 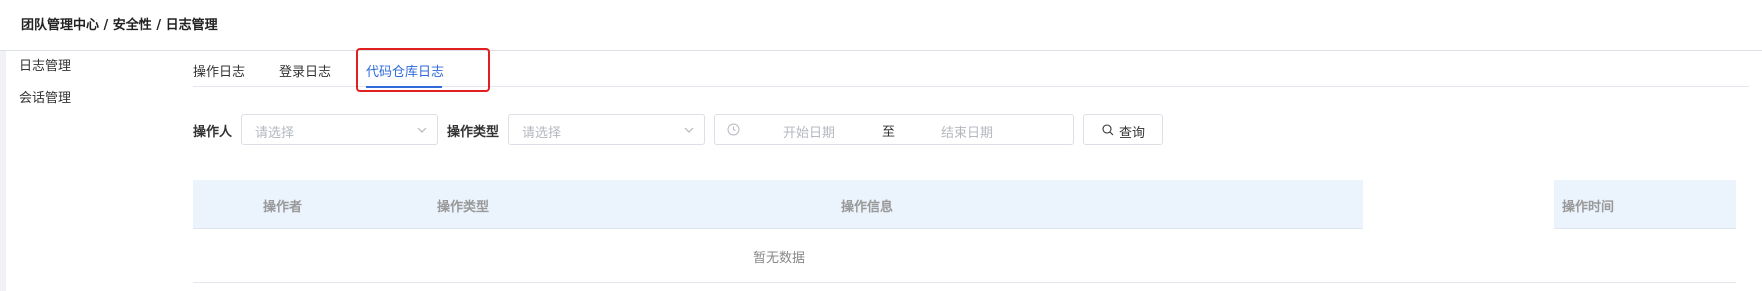 What do you see at coordinates (119, 25) in the screenshot?
I see `breadcrumb: 团队管理中心 / 安全性 / 日志管理` at bounding box center [119, 25].